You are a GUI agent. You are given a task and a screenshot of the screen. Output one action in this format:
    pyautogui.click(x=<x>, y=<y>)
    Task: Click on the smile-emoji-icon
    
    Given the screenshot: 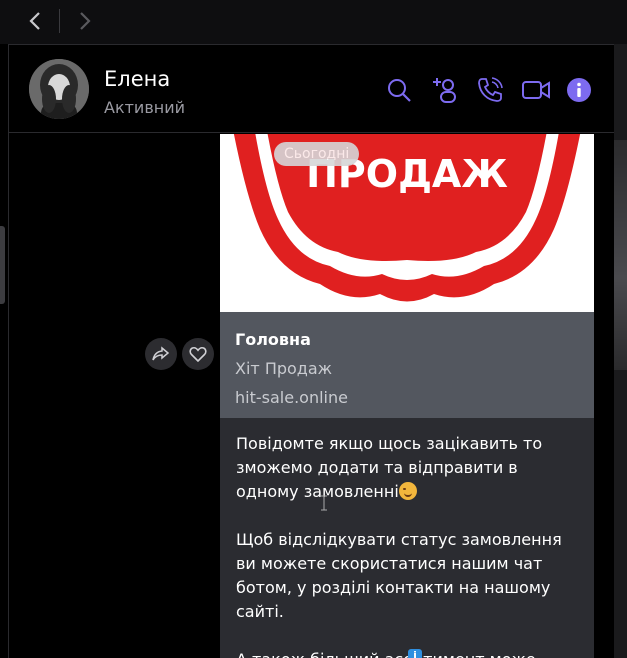 What is the action you would take?
    pyautogui.click(x=407, y=491)
    